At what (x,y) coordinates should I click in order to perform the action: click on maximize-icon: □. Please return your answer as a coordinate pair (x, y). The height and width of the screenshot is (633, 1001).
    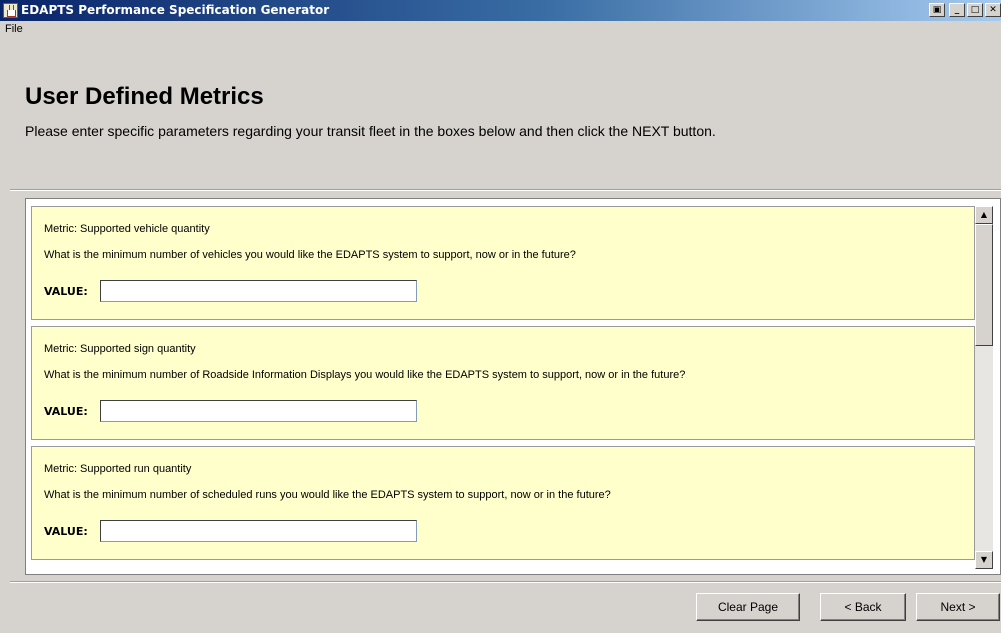
    Looking at the image, I should click on (975, 10).